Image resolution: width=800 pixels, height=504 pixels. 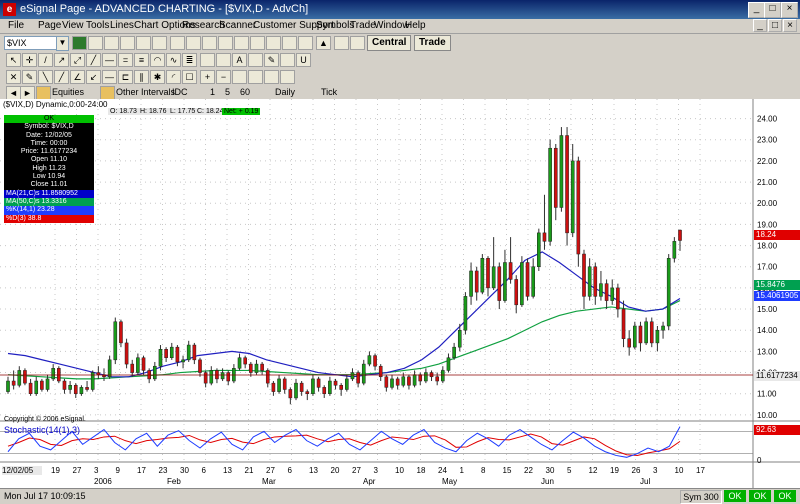 I want to click on window-icon, so click(x=159, y=43).